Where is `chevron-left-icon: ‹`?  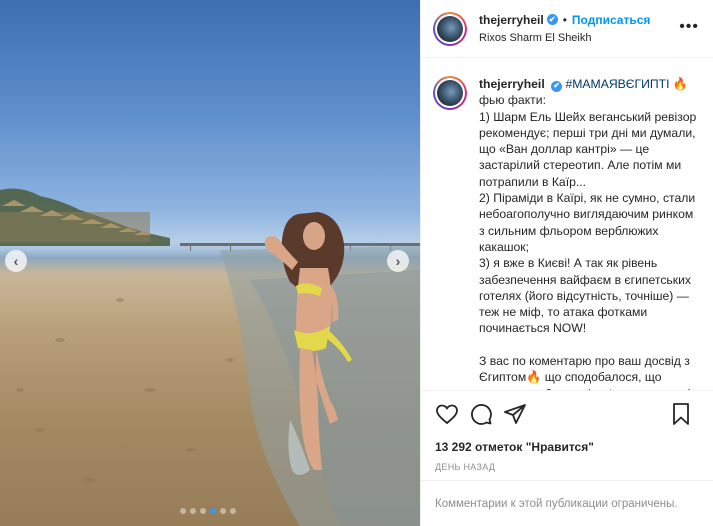 chevron-left-icon: ‹ is located at coordinates (16, 261).